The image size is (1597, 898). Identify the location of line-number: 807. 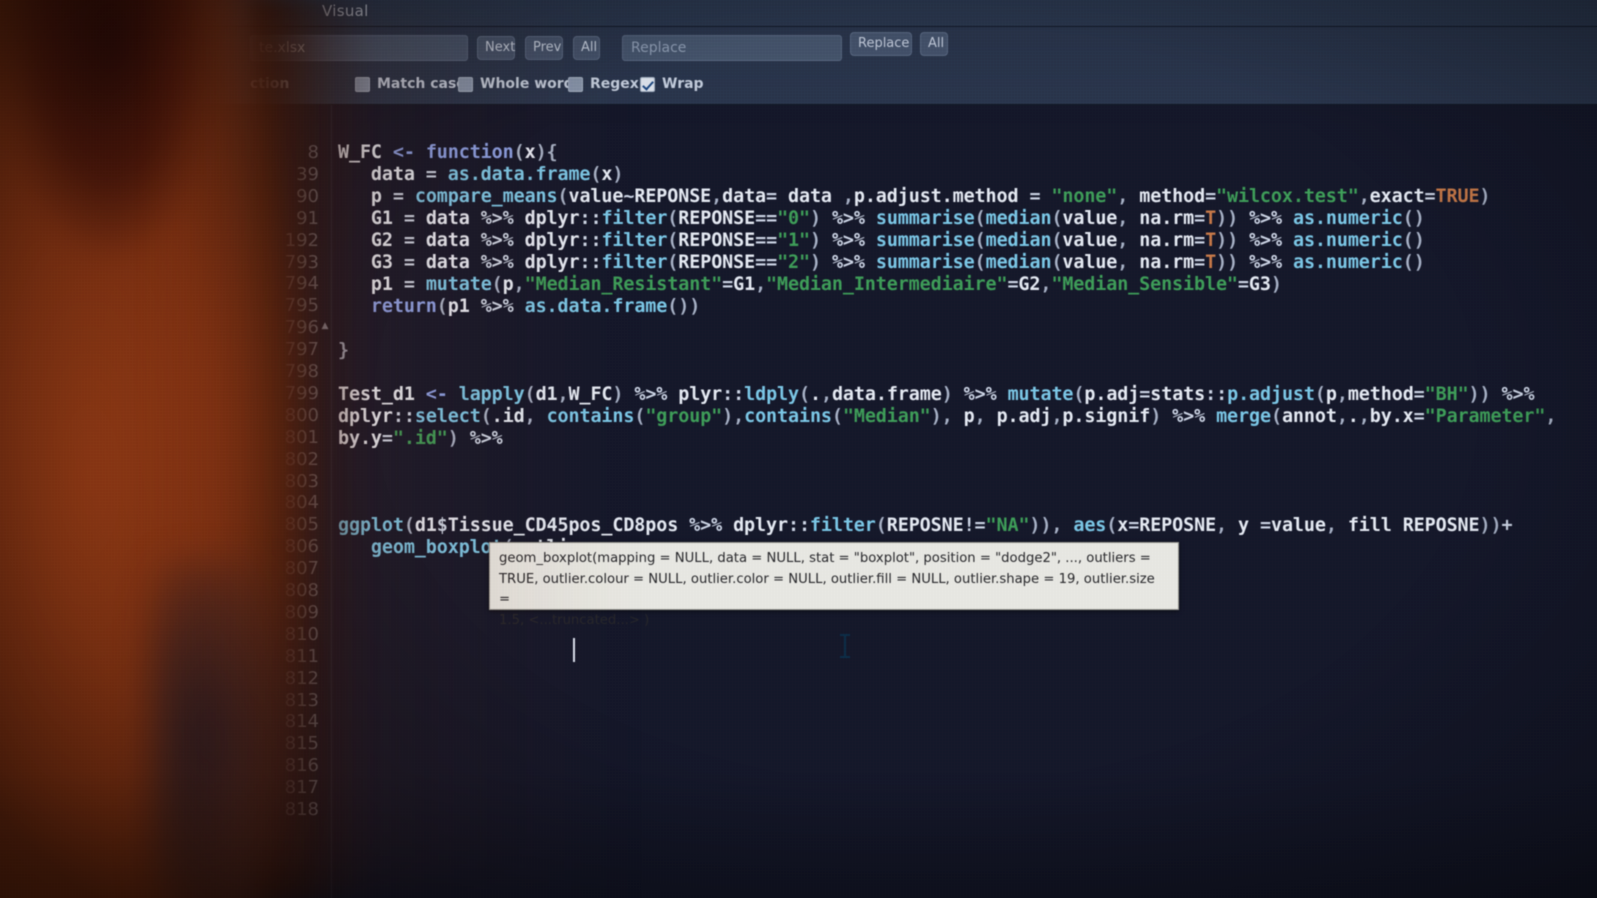
(301, 569).